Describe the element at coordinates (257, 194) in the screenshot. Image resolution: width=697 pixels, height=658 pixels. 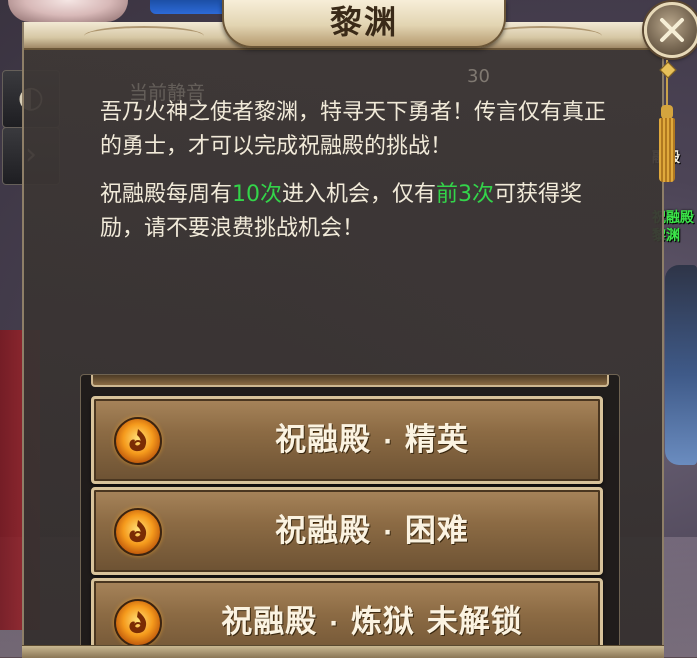
I see `entry-count-highlight: 10次` at that location.